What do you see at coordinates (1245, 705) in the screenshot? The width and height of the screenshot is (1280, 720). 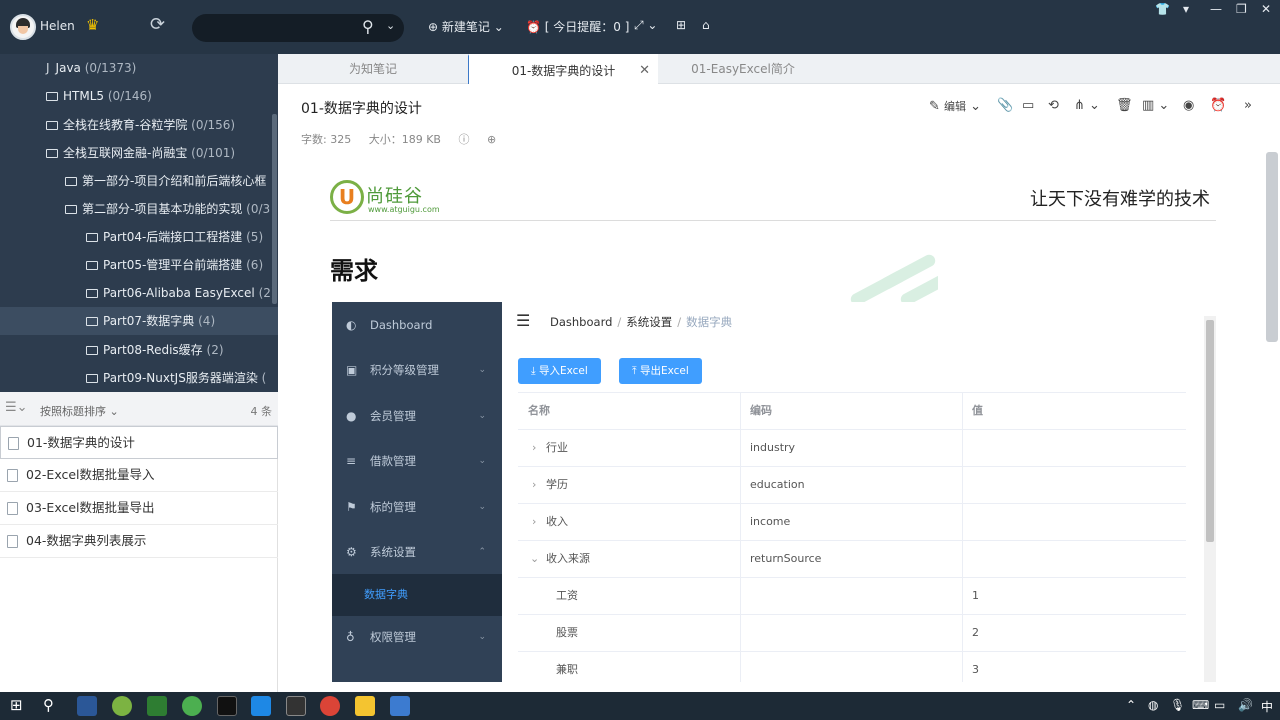 I see `volume-icon: 🔊` at bounding box center [1245, 705].